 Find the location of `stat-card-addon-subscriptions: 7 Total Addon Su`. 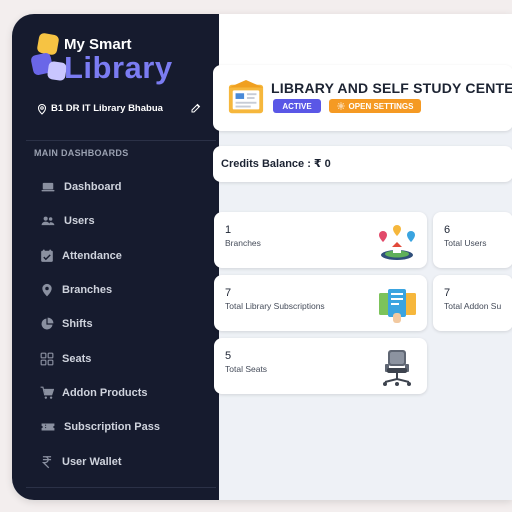

stat-card-addon-subscriptions: 7 Total Addon Su is located at coordinates (472, 303).